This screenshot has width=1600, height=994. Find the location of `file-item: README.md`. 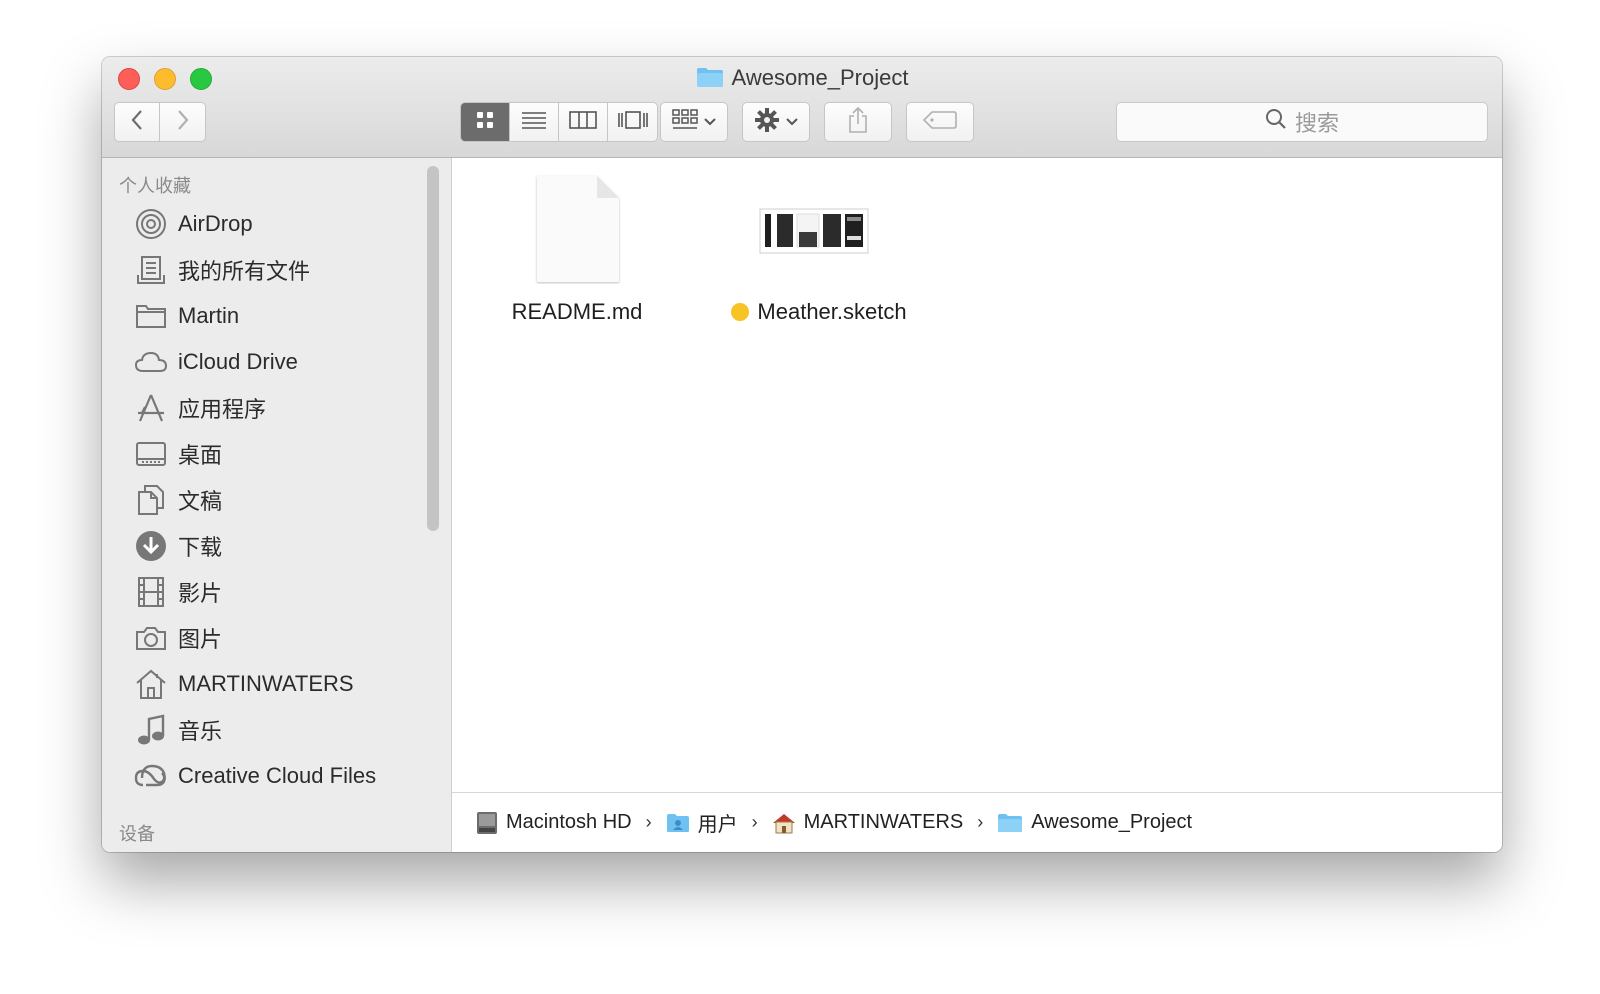

file-item: README.md is located at coordinates (577, 250).